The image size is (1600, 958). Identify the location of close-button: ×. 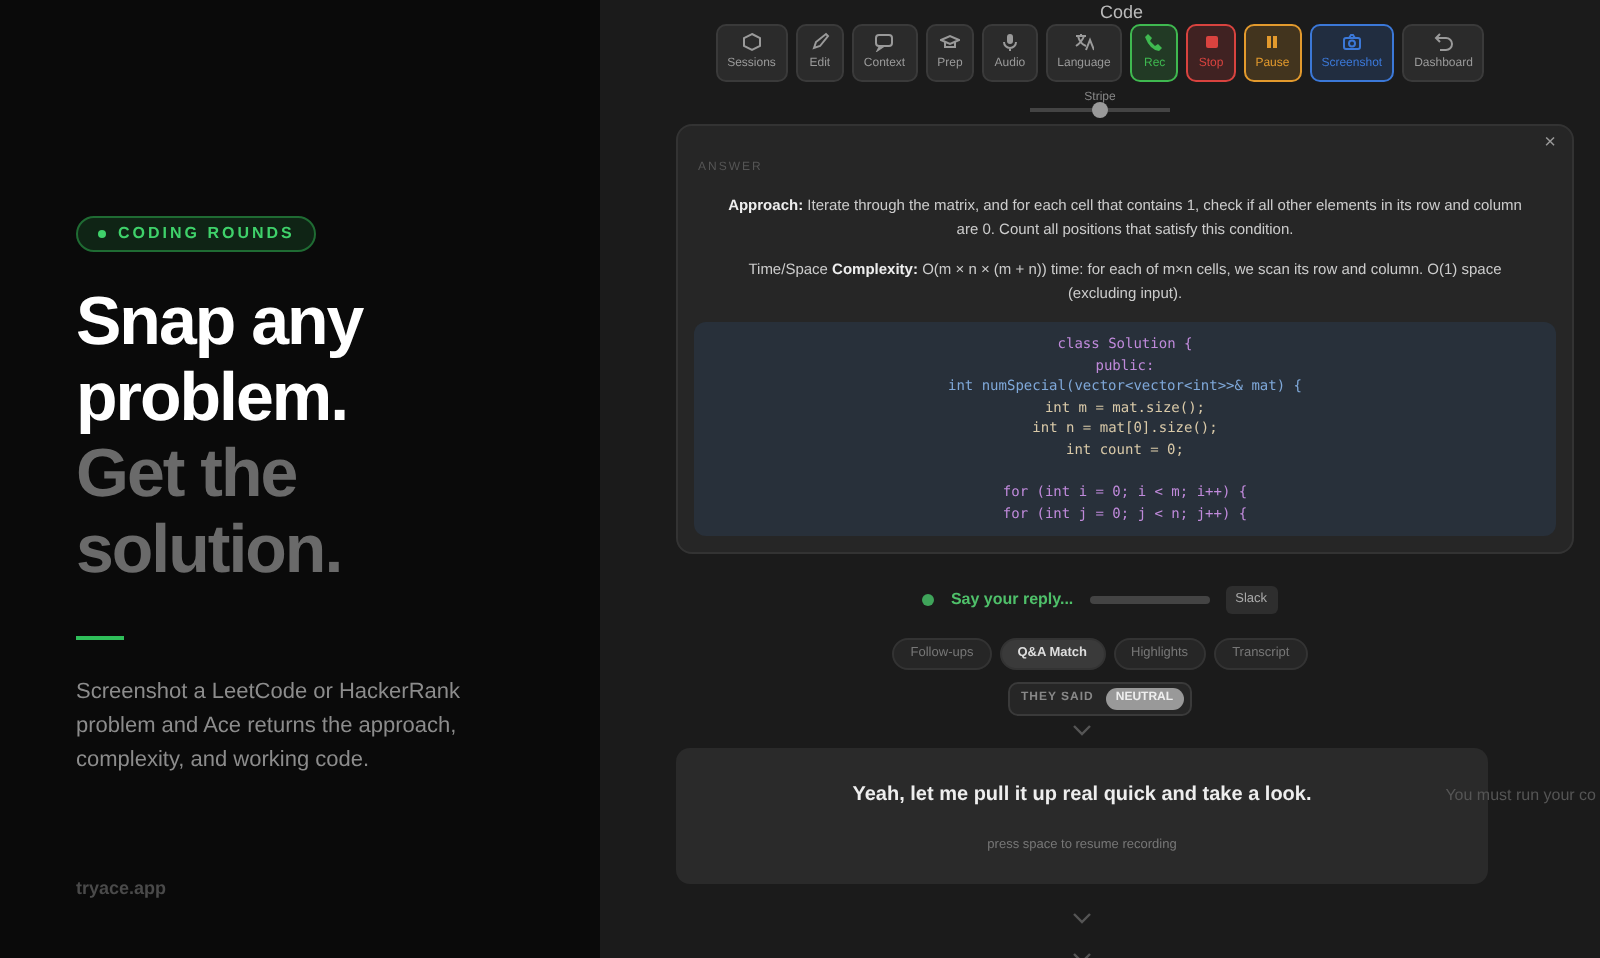
(1550, 144).